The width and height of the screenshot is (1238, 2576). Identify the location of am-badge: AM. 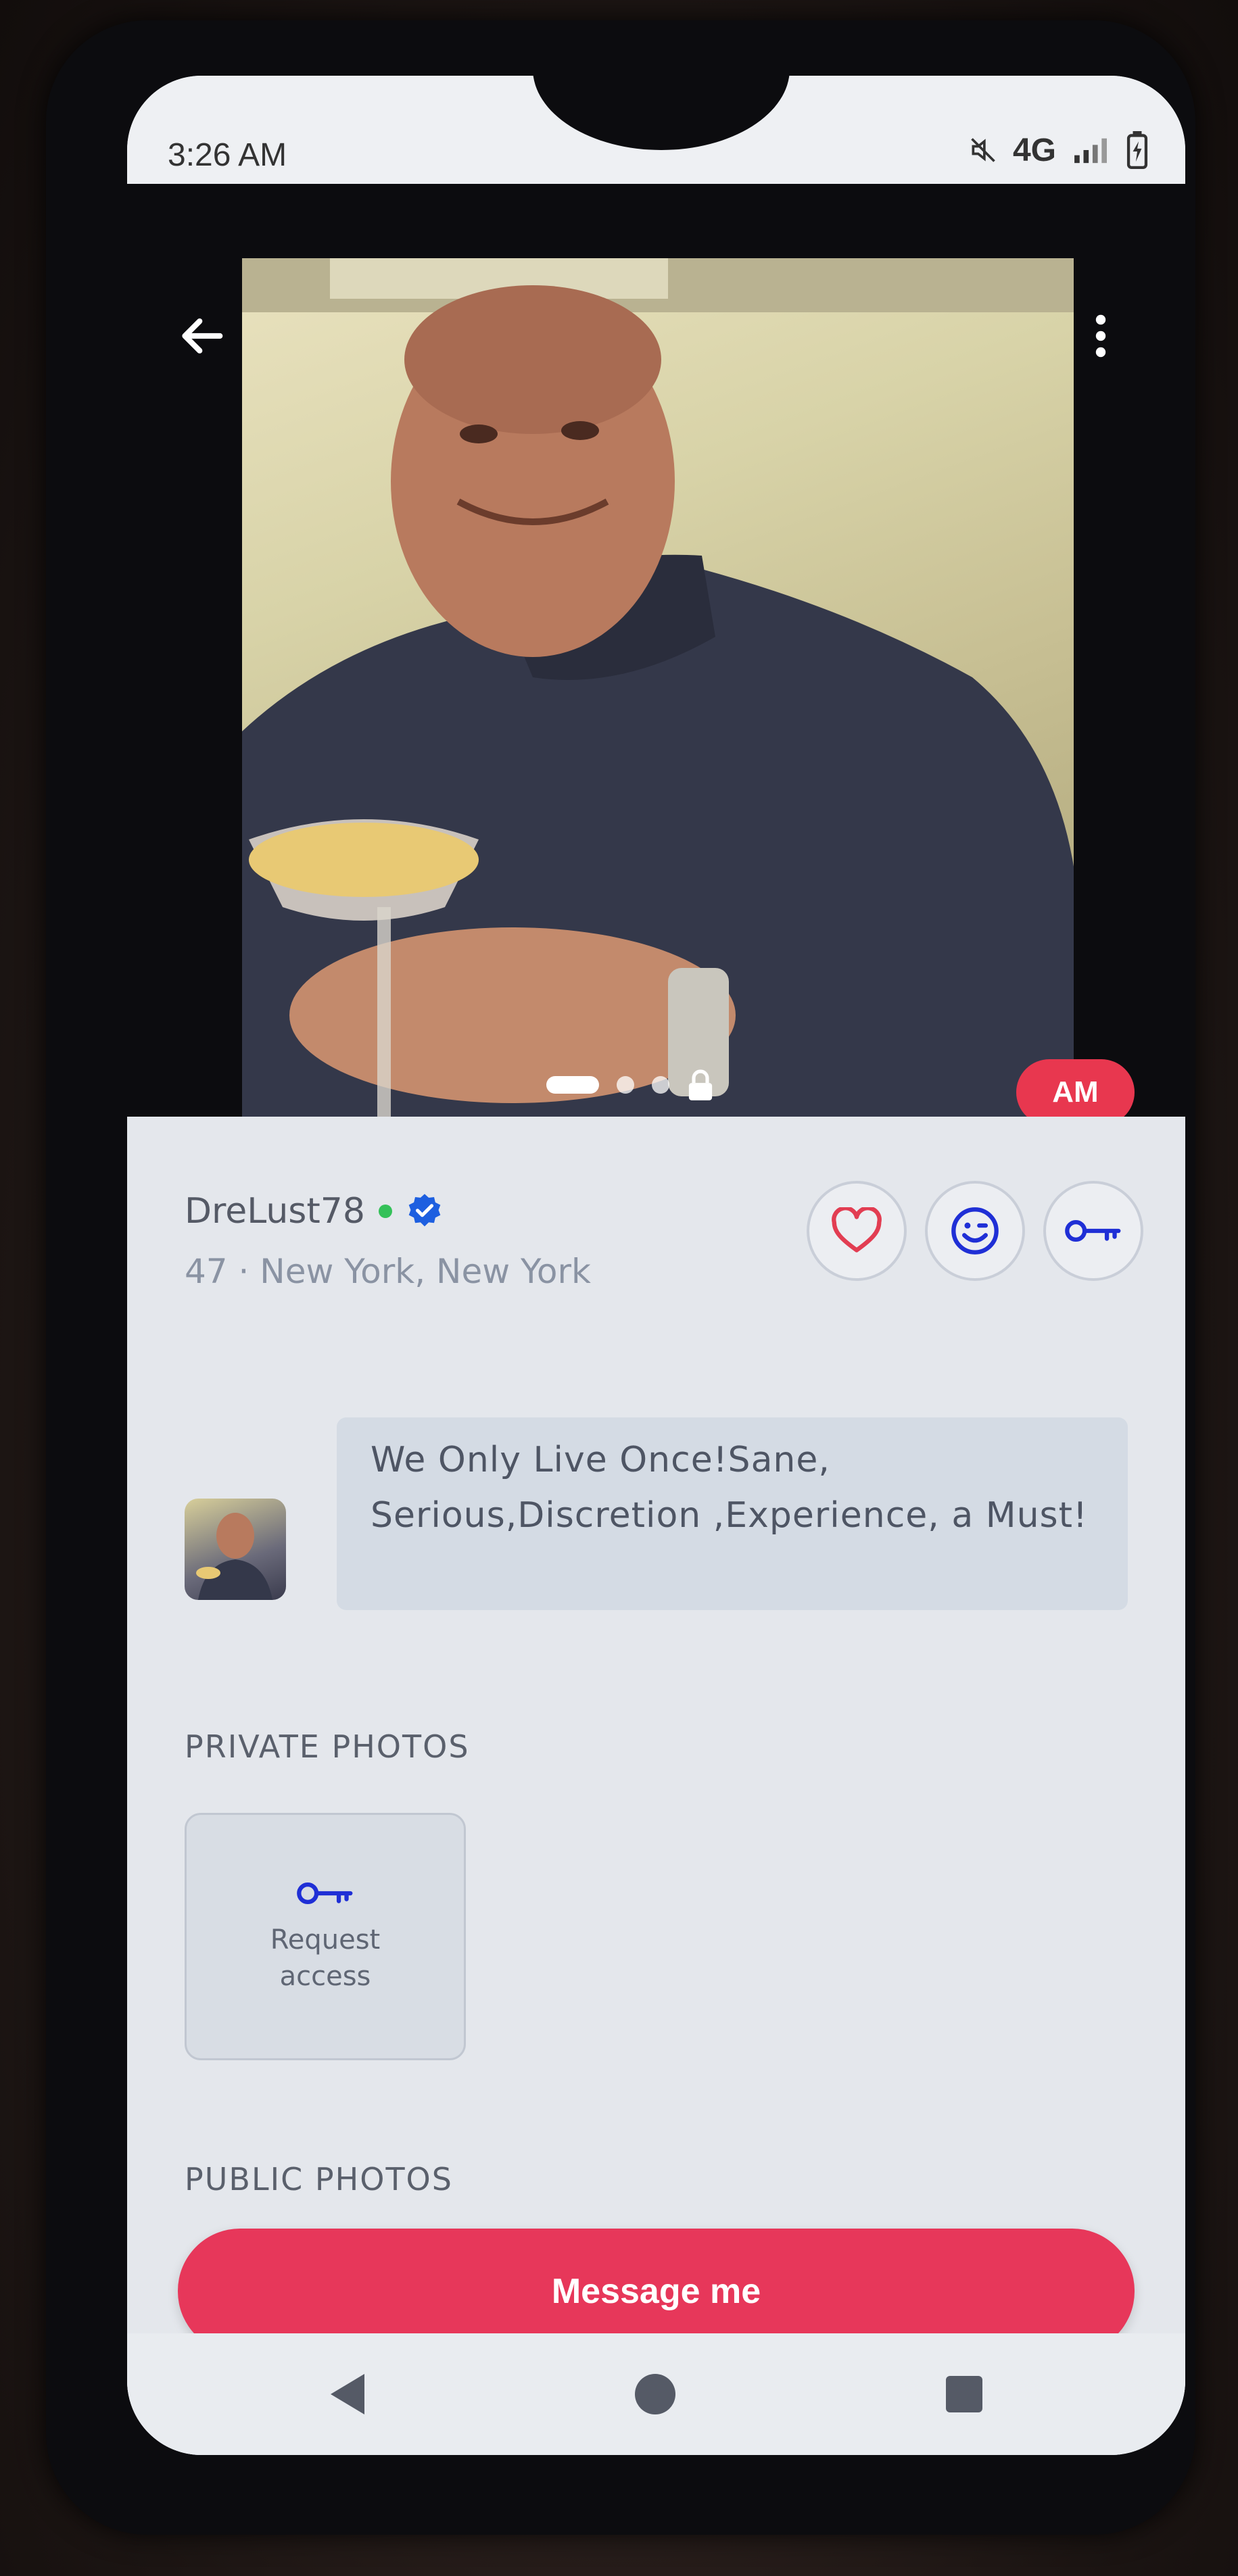
(1075, 1092).